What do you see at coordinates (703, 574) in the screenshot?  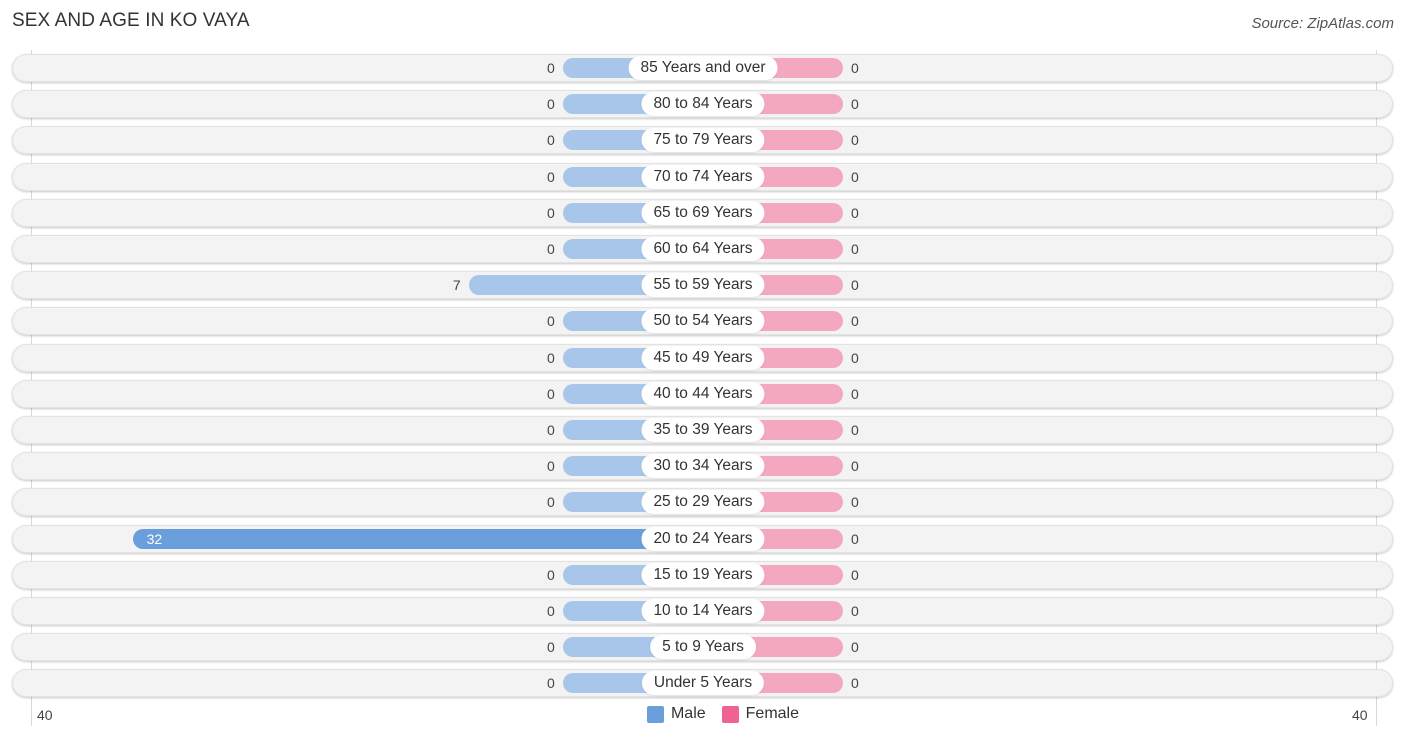 I see `category-label: 15 to 19 Years` at bounding box center [703, 574].